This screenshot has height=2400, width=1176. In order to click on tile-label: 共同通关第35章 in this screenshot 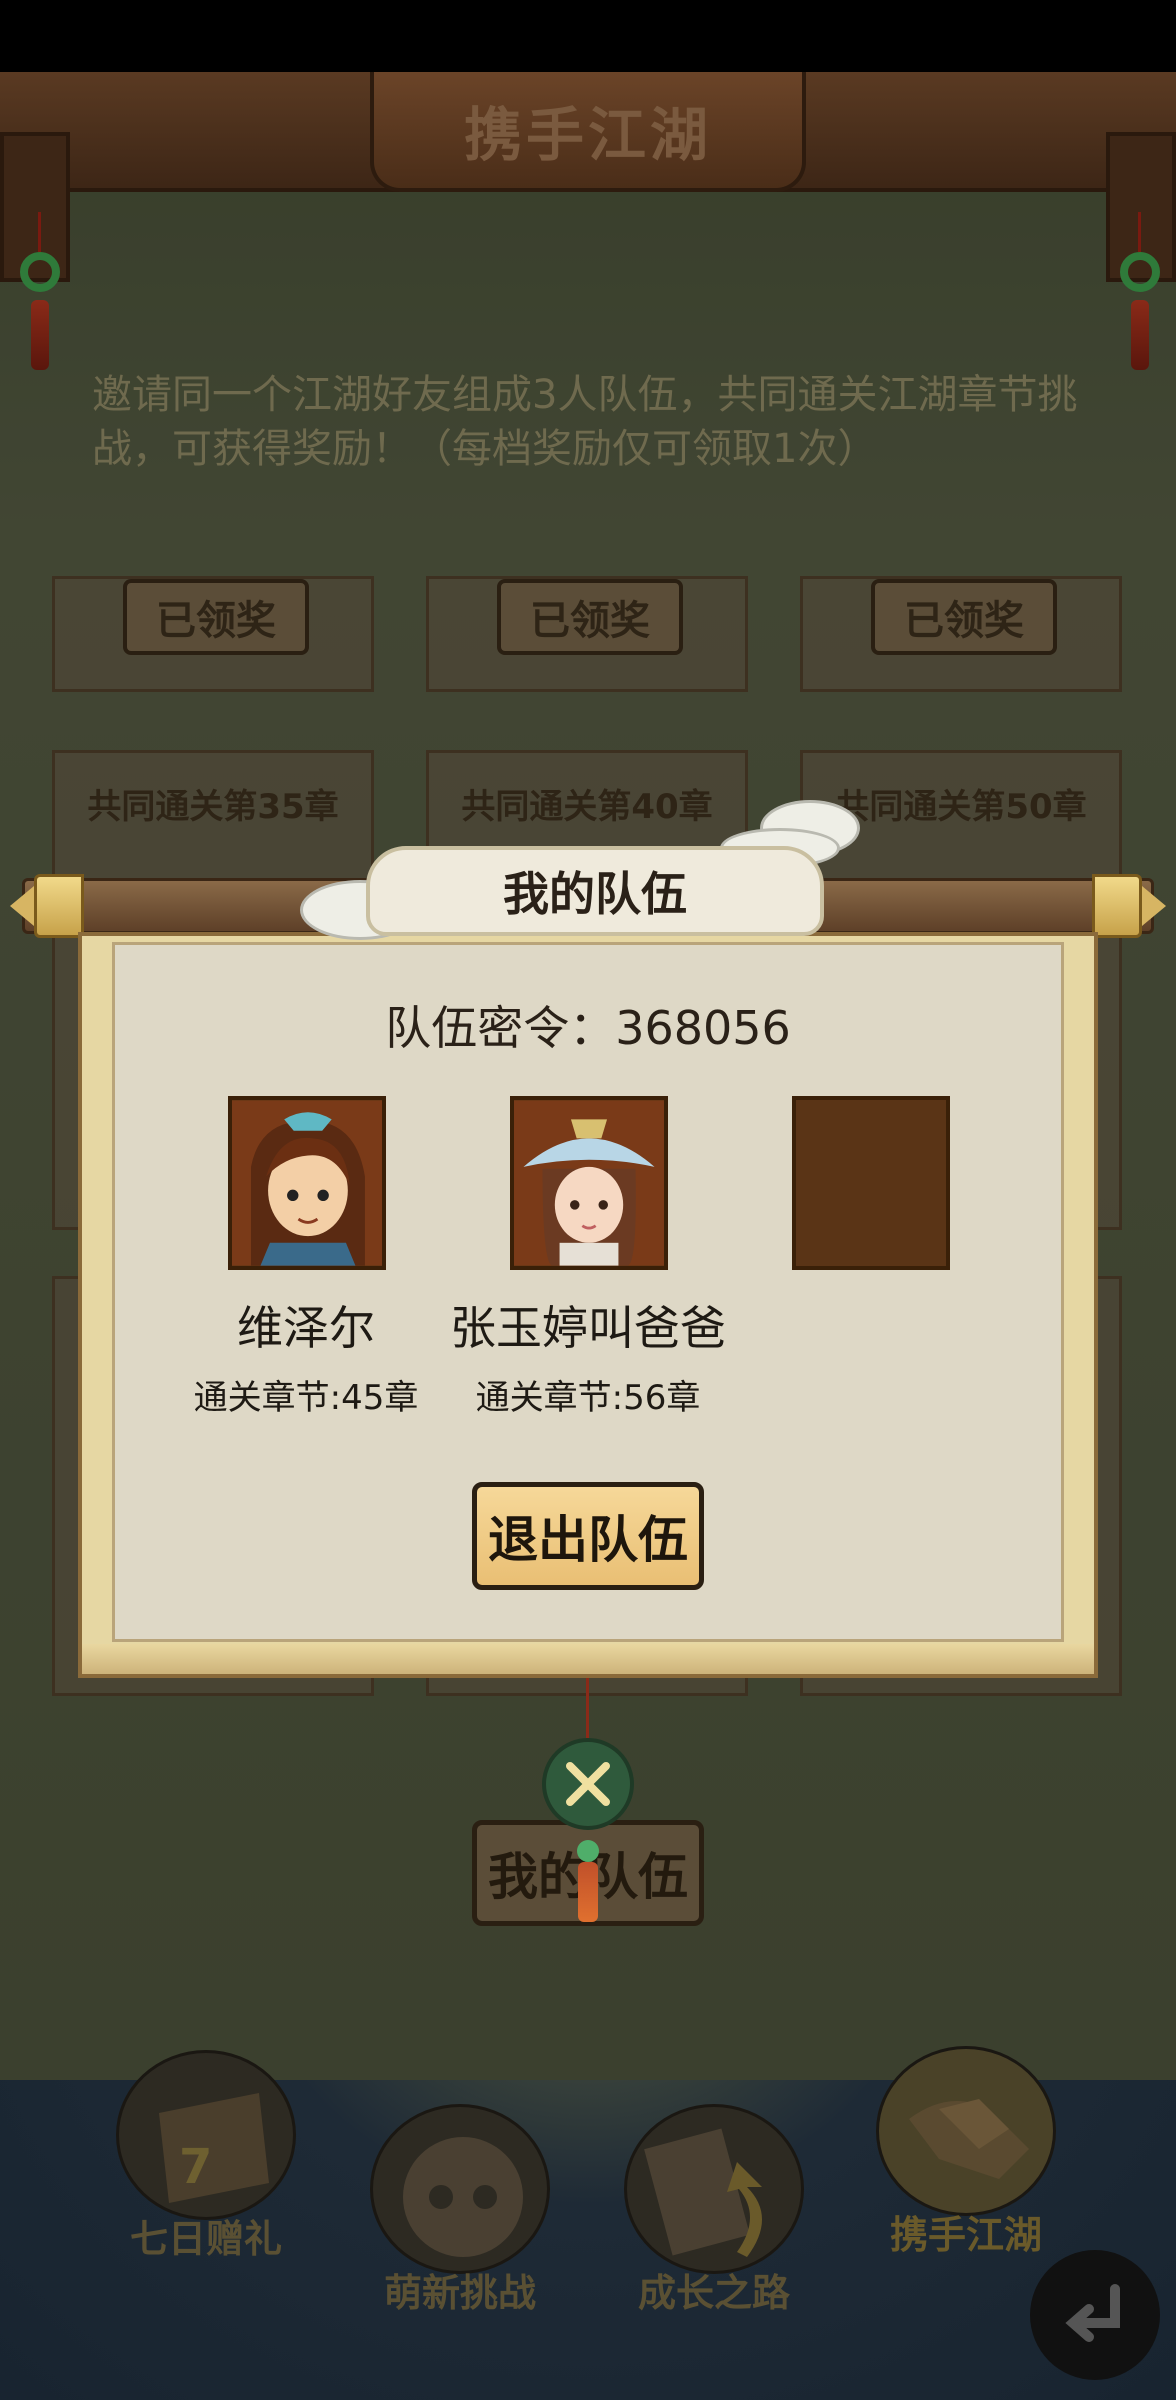, I will do `click(213, 807)`.